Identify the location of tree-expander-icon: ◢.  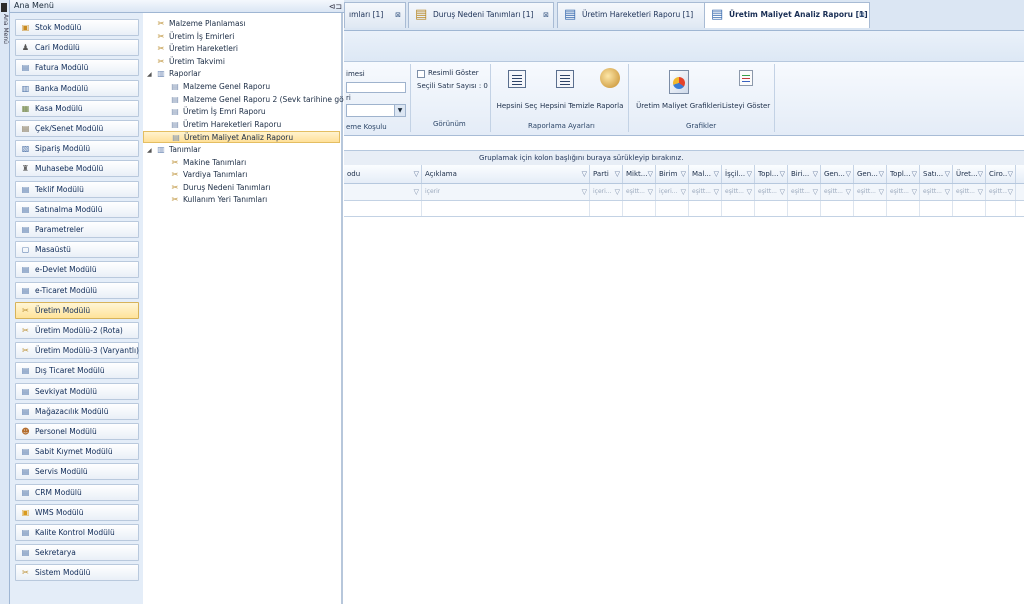
(151, 75).